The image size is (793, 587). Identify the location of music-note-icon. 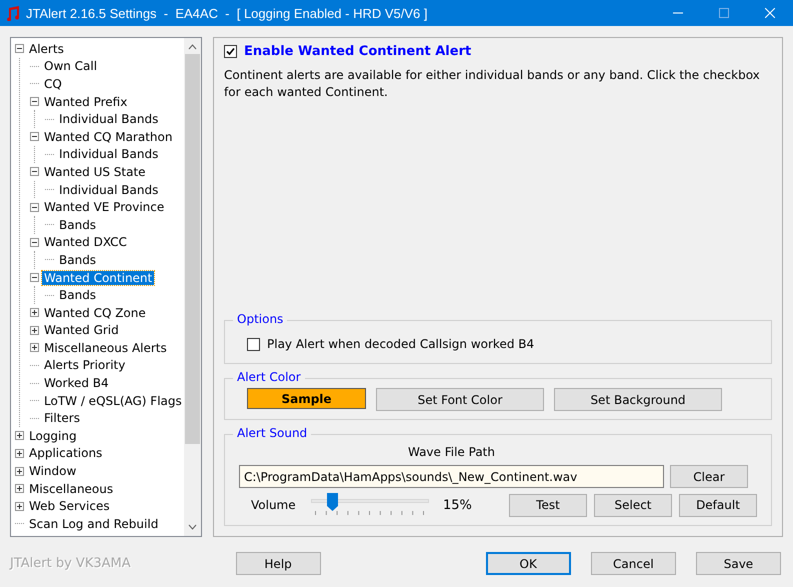
(13, 13).